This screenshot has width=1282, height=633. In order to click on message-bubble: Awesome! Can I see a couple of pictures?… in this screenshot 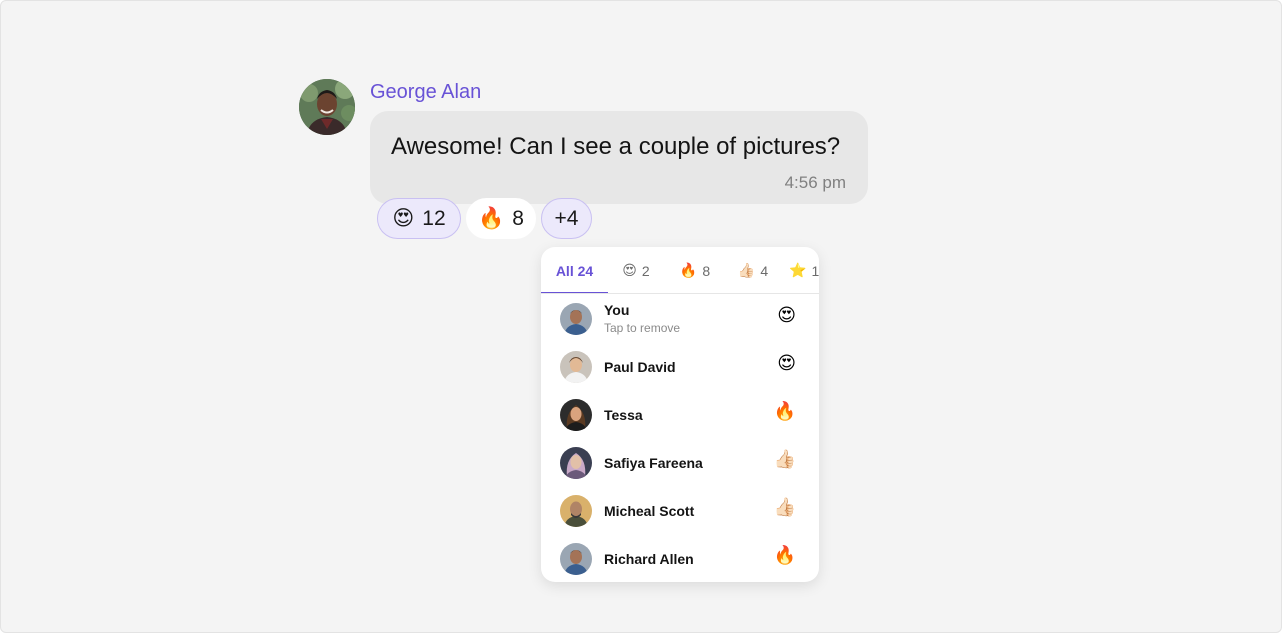, I will do `click(619, 157)`.